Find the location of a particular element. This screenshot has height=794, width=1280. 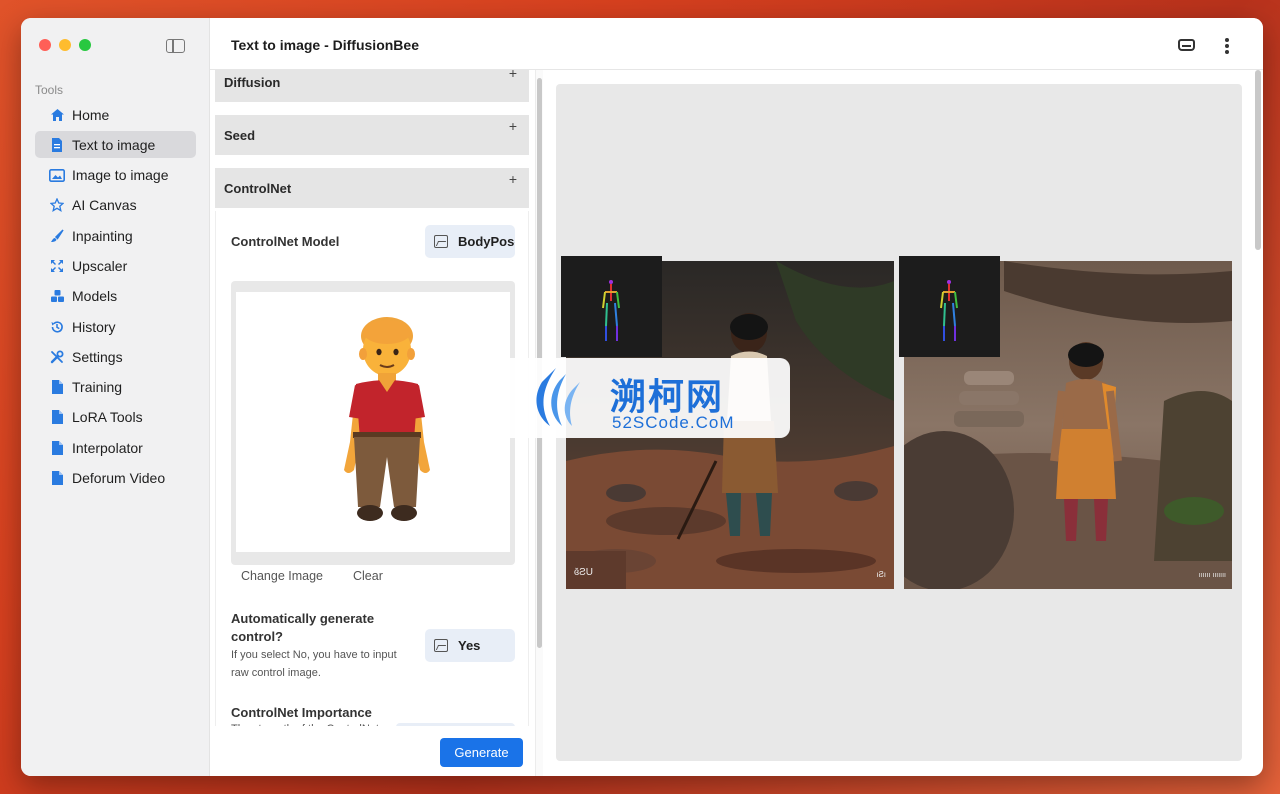

sidebar-item-models: Models is located at coordinates (115, 296).